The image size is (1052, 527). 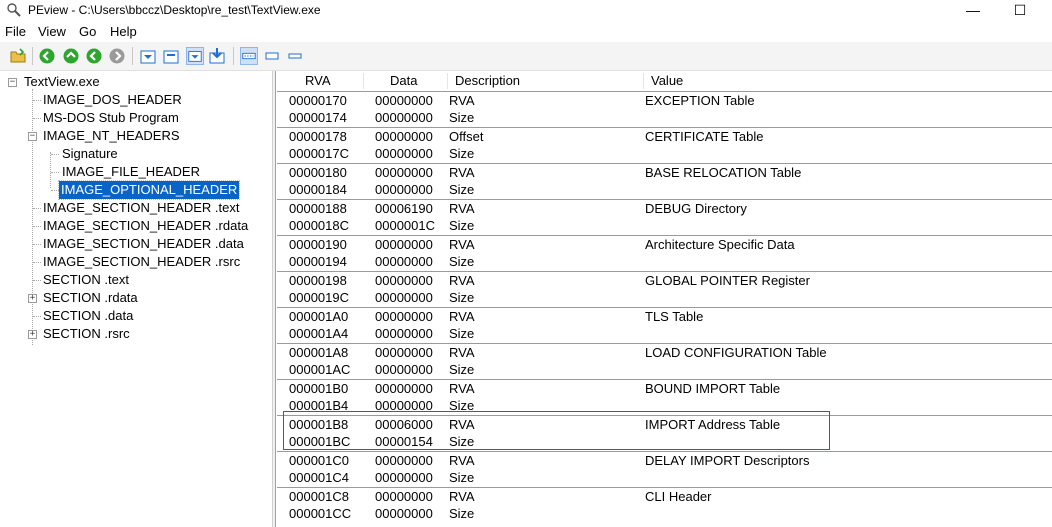 I want to click on tree-item-image-dos-header: IMAGE_DOS_HEADER, so click(x=112, y=100).